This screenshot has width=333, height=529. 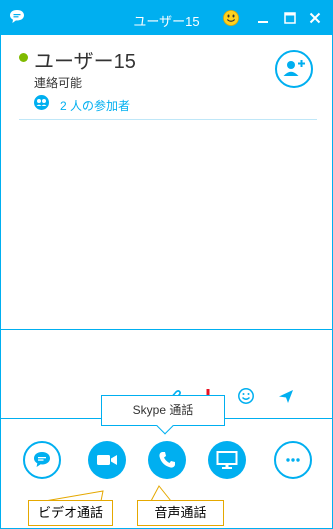 I want to click on add-person-button, so click(x=294, y=69).